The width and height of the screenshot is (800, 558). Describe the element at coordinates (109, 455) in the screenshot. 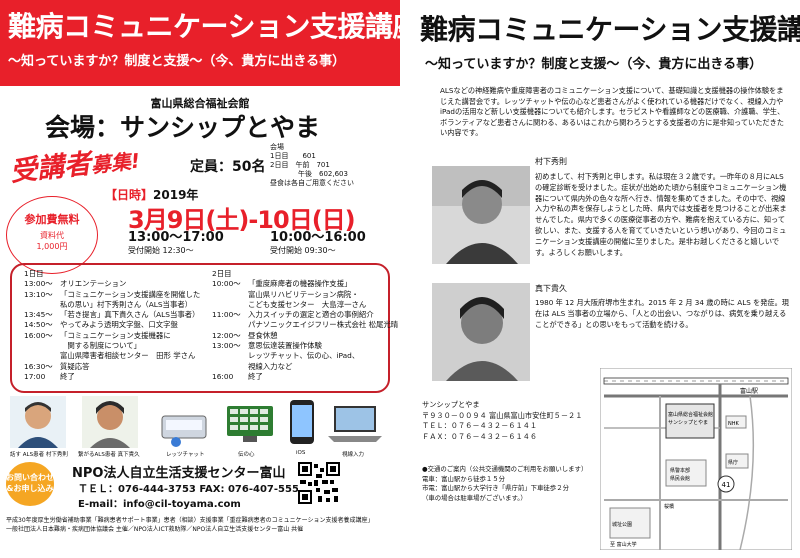

I see `caption-speaker2: 繋がるALS患者 真下貴久` at that location.